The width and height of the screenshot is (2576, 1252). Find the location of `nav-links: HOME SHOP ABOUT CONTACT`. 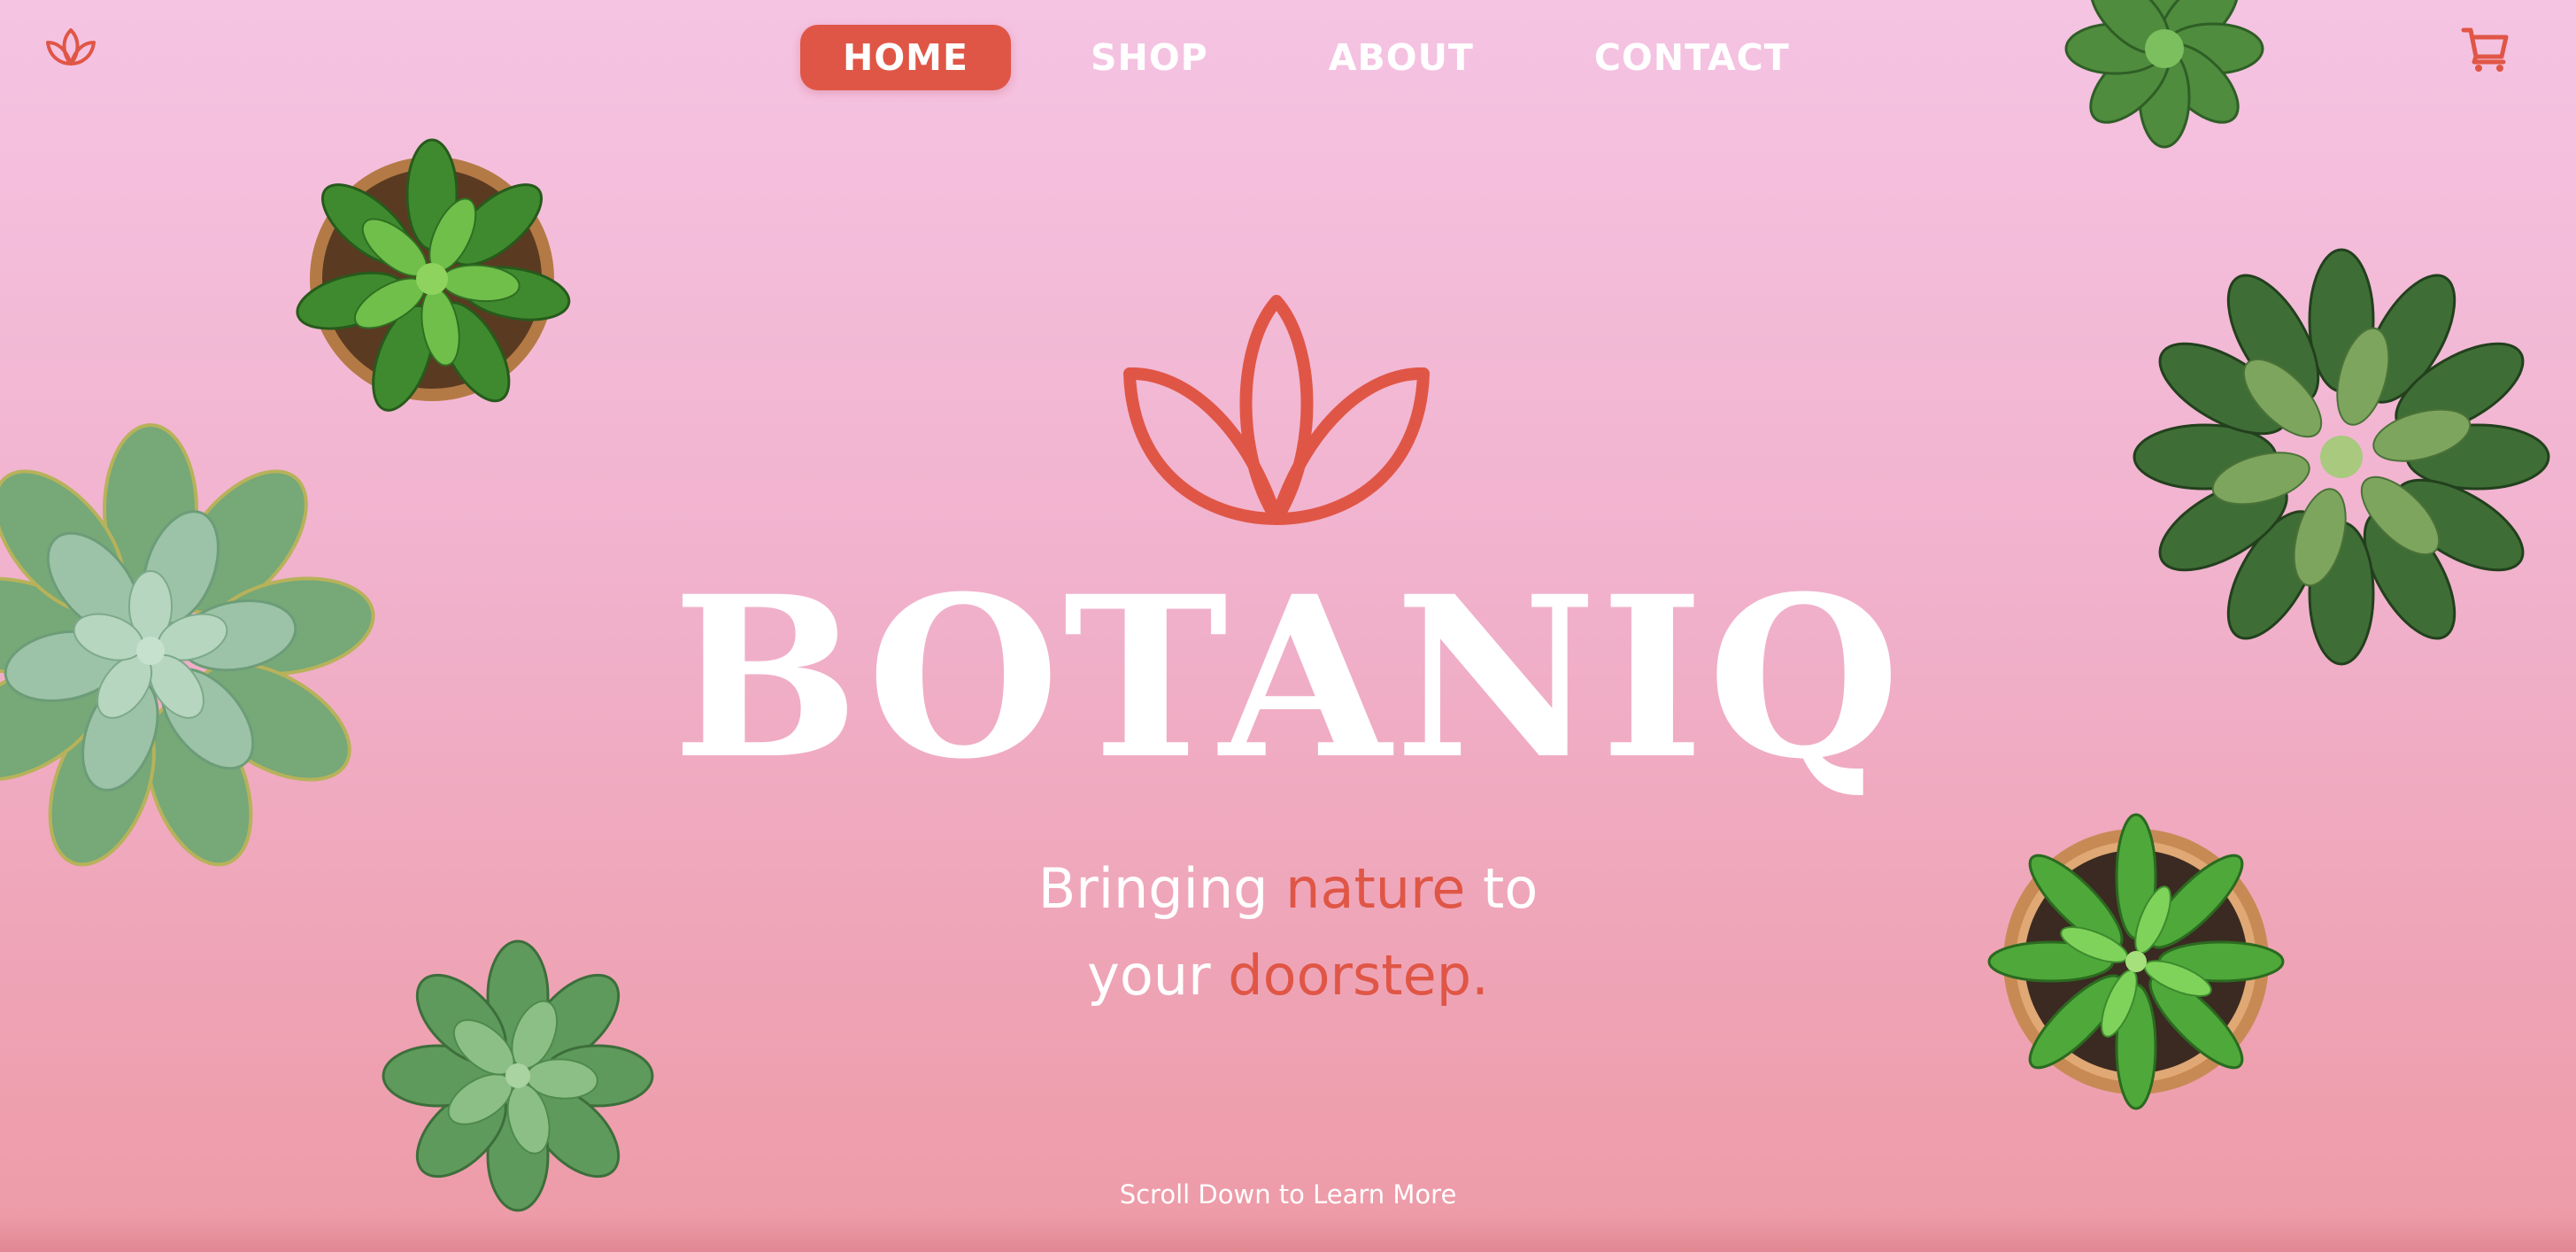

nav-links: HOME SHOP ABOUT CONTACT is located at coordinates (1295, 58).